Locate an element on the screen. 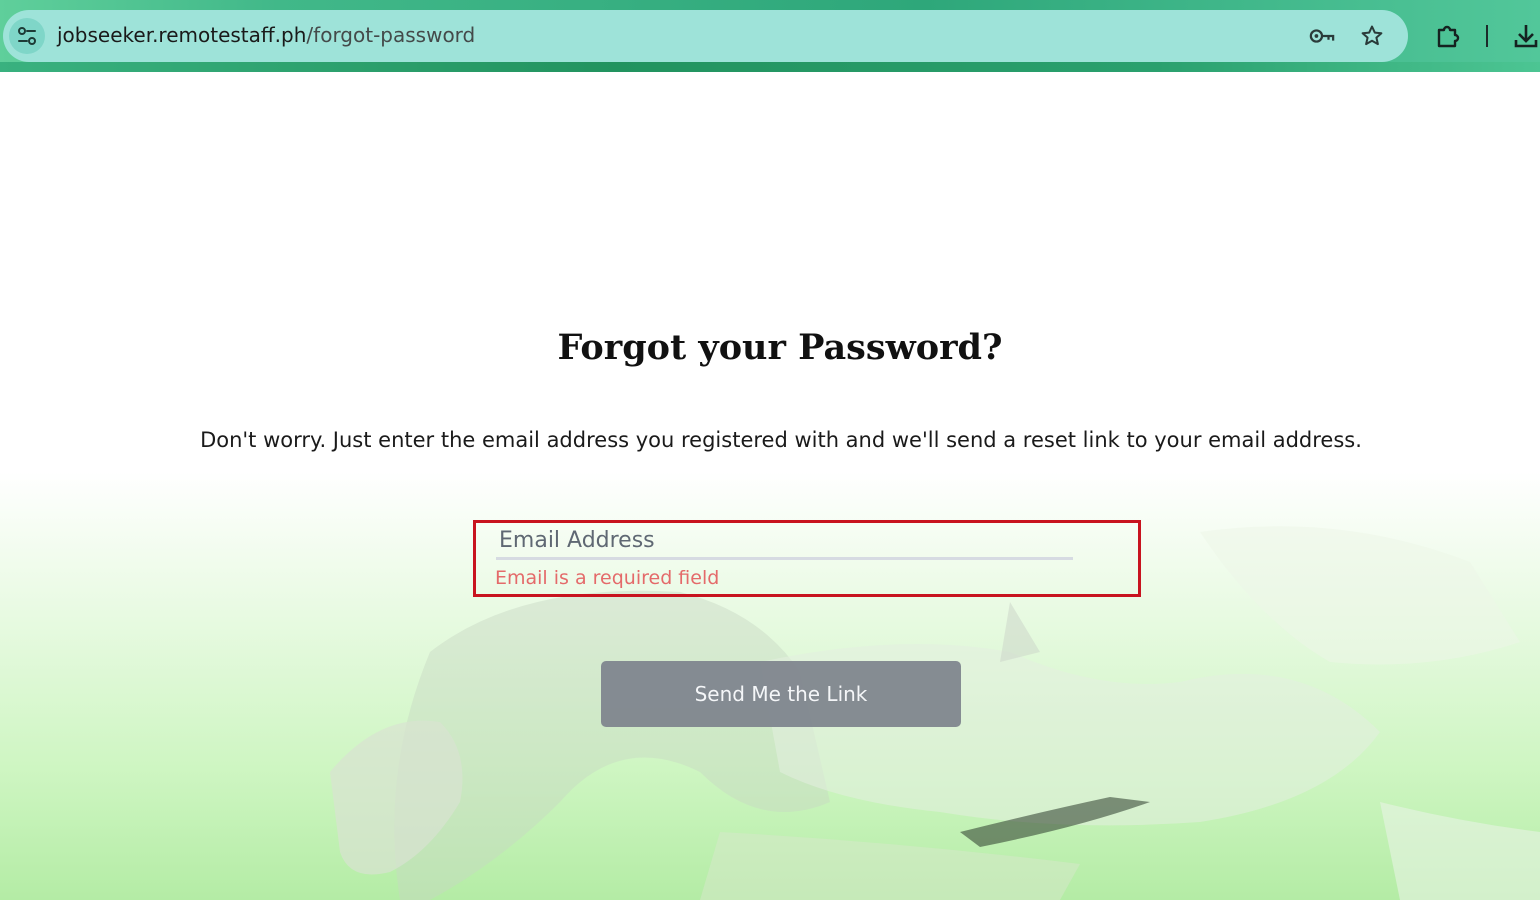 The width and height of the screenshot is (1540, 900). download-icon is located at coordinates (1526, 36).